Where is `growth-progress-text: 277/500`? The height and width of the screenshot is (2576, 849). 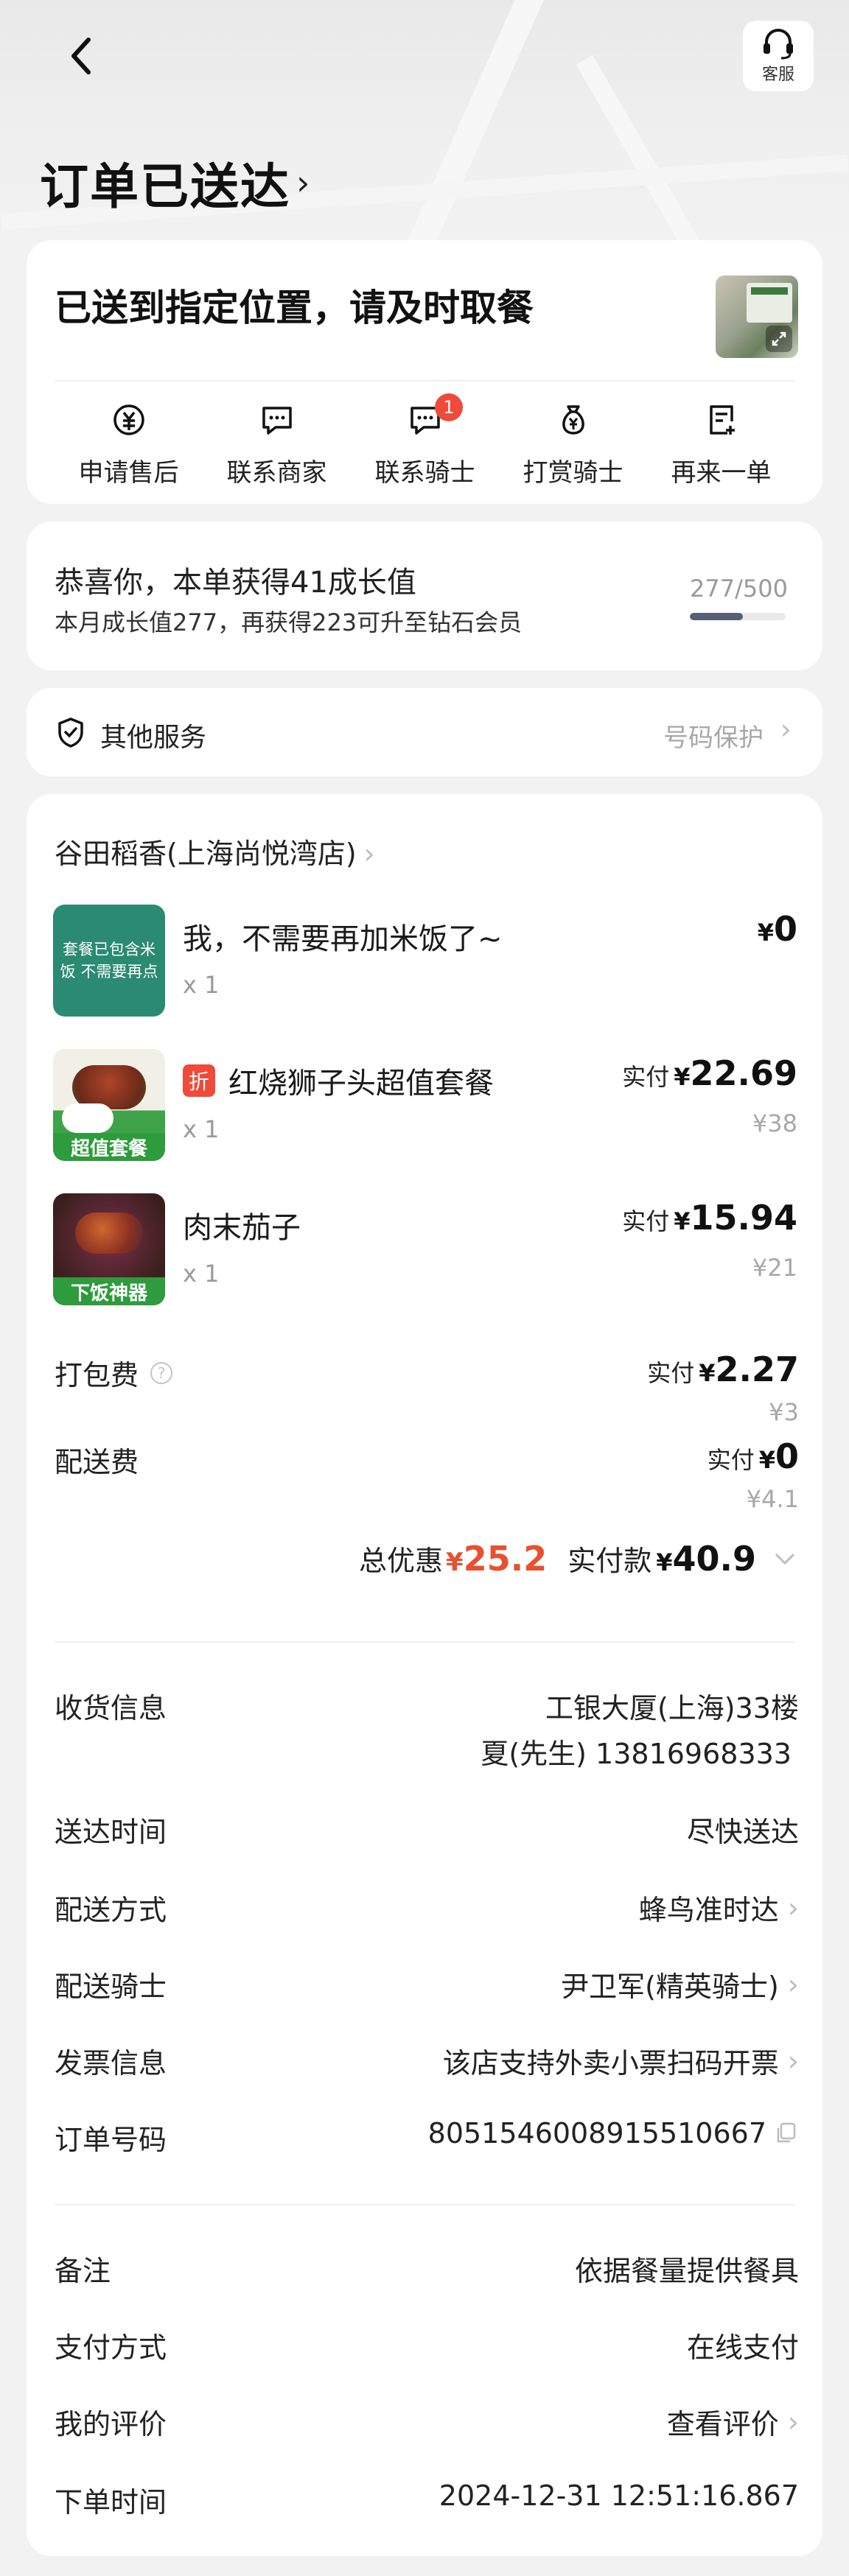
growth-progress-text: 277/500 is located at coordinates (739, 589).